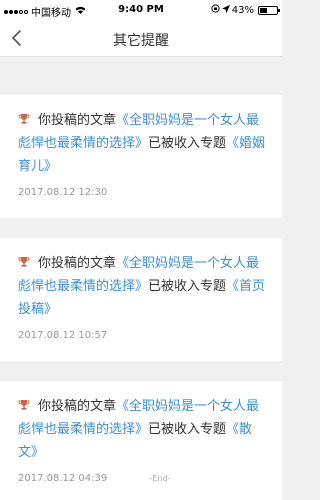  I want to click on notification-date: 2017.08.12 12:30, so click(63, 192).